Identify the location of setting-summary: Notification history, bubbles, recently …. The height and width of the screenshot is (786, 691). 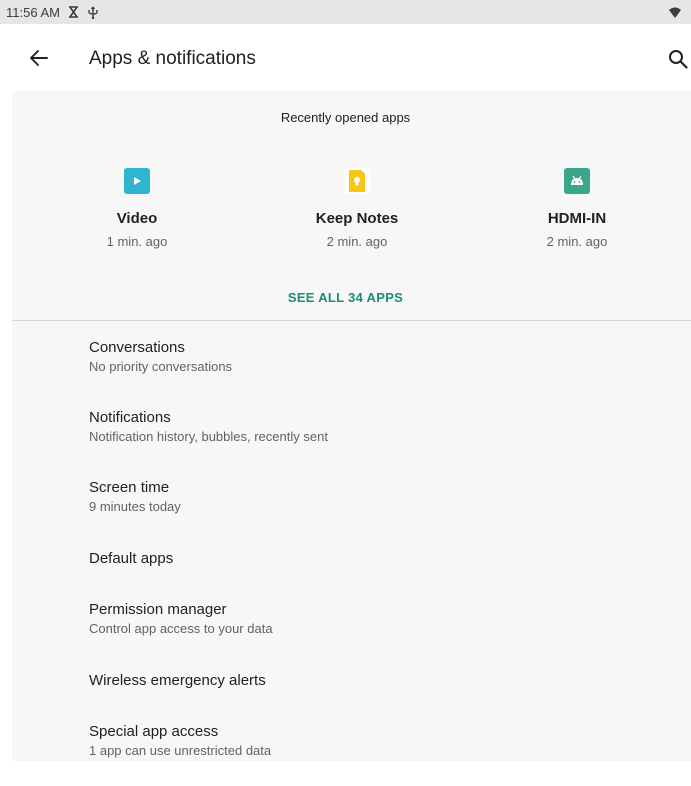
(208, 436).